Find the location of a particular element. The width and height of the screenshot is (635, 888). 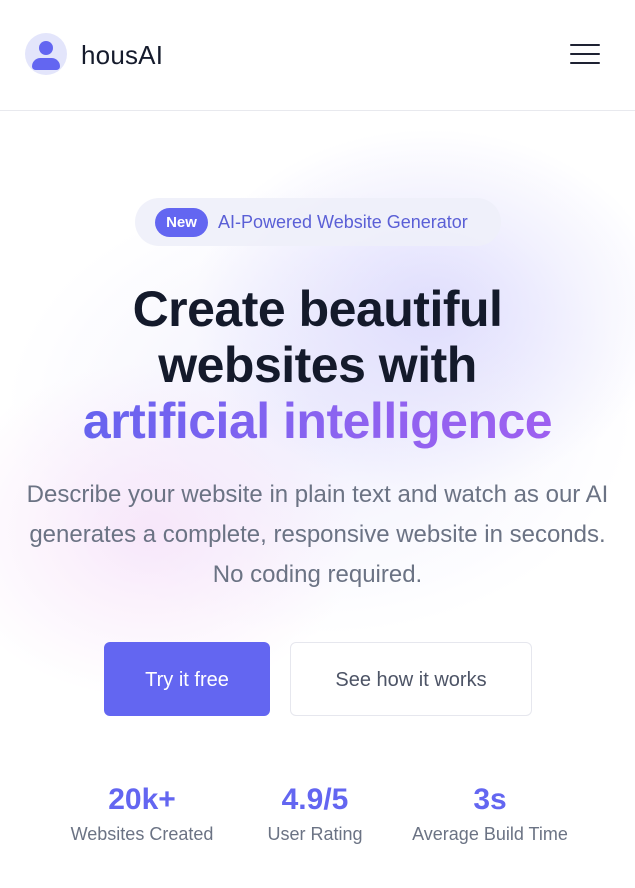

stat-average-build-time: 3s Average Build Time is located at coordinates (490, 813).